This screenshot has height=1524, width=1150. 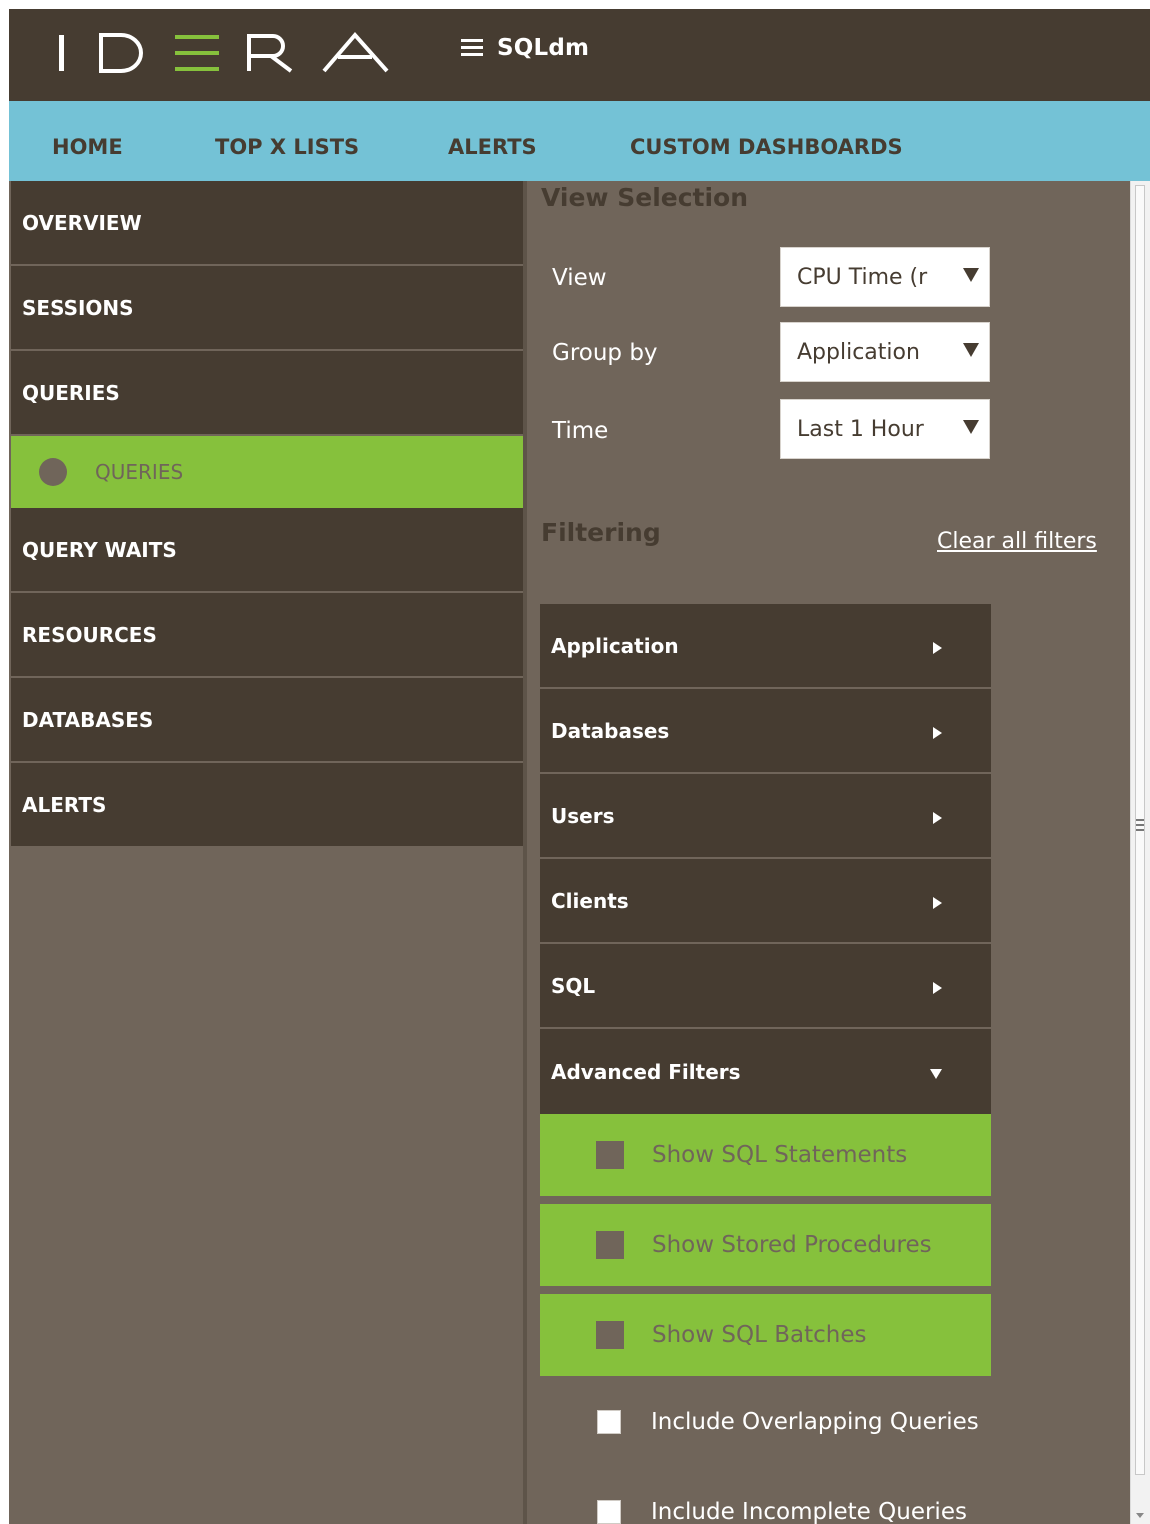 I want to click on vertical-scrollbar, so click(x=1140, y=852).